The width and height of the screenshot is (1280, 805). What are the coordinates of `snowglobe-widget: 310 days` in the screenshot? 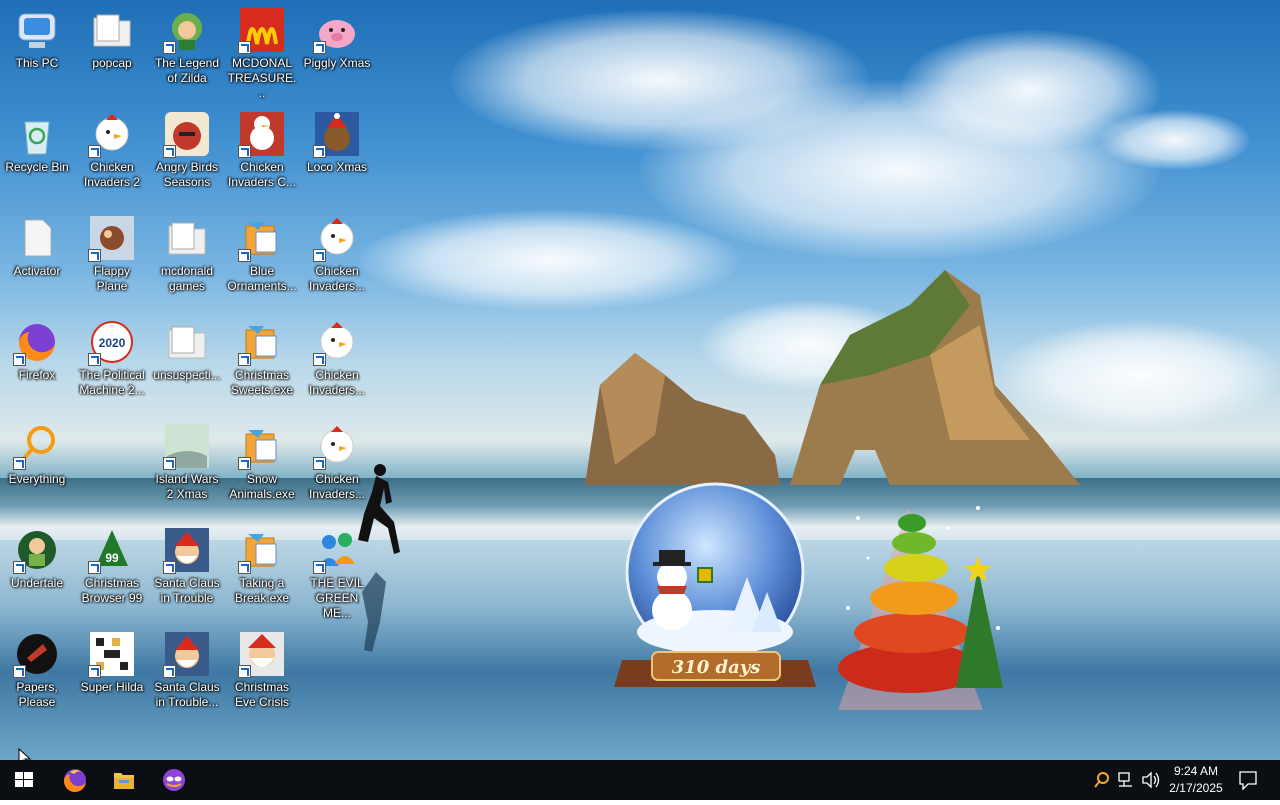 It's located at (717, 592).